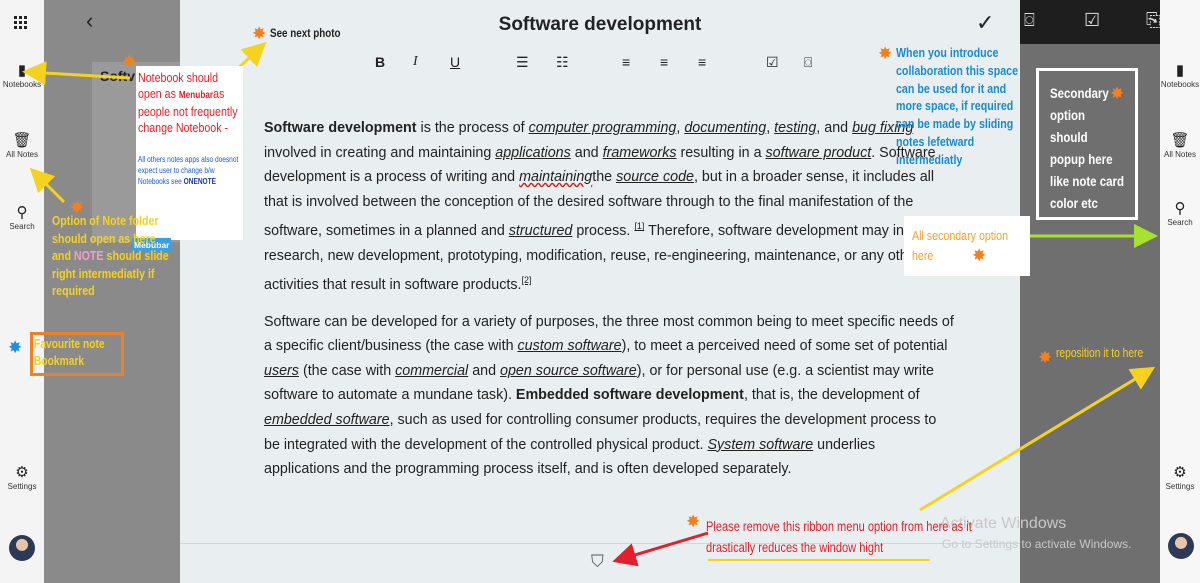 The width and height of the screenshot is (1200, 583). I want to click on paint-bucket-icon: ⛉, so click(597, 562).